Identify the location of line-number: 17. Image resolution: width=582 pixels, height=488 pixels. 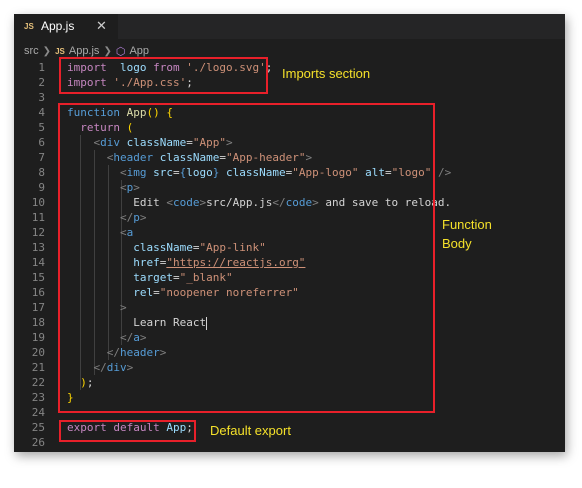
(38, 307).